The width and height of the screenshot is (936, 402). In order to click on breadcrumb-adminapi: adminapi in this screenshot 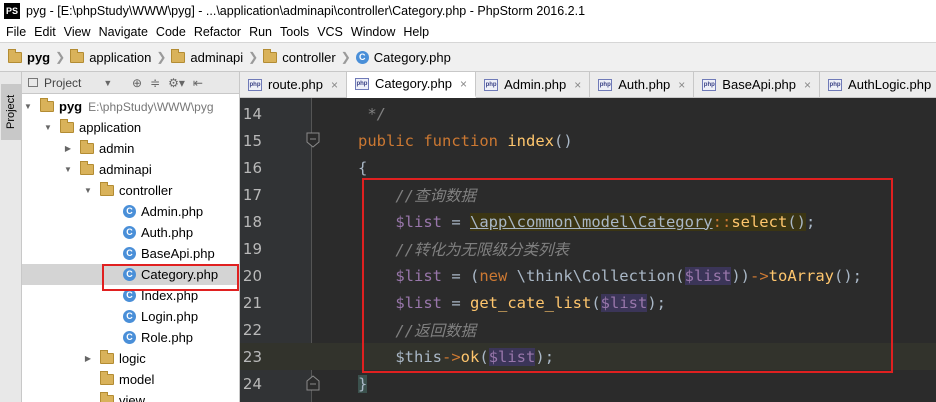, I will do `click(207, 56)`.